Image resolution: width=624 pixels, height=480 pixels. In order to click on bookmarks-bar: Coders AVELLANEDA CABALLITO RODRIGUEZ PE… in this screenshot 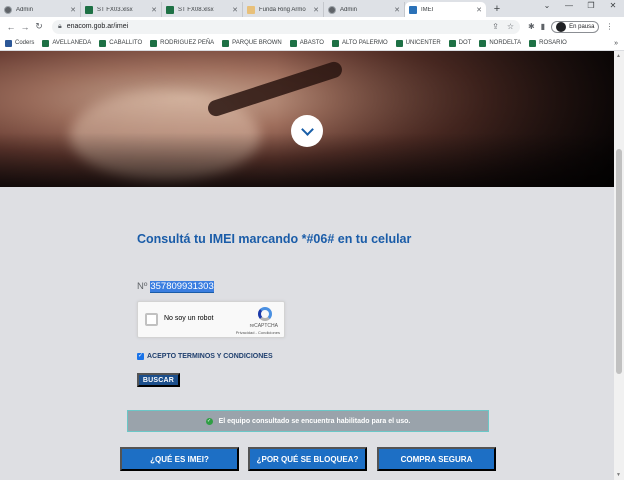, I will do `click(312, 43)`.